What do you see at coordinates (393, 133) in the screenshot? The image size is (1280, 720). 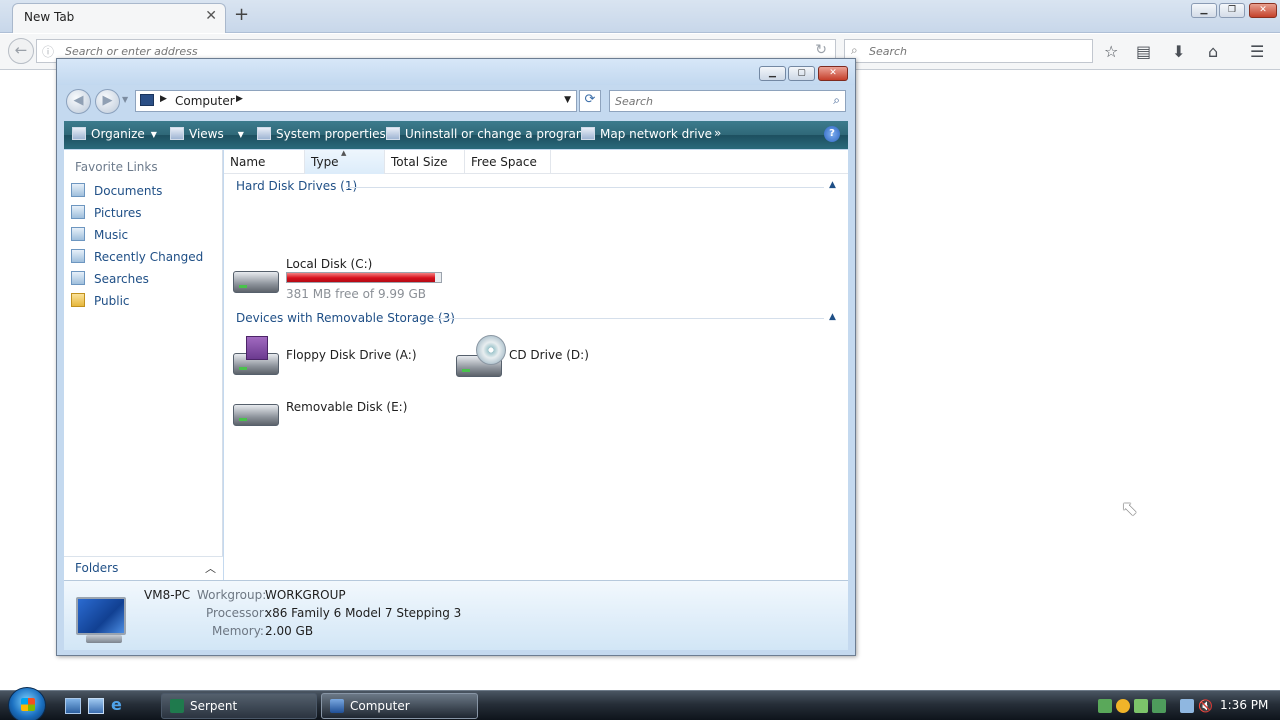 I see `uninstall-icon` at bounding box center [393, 133].